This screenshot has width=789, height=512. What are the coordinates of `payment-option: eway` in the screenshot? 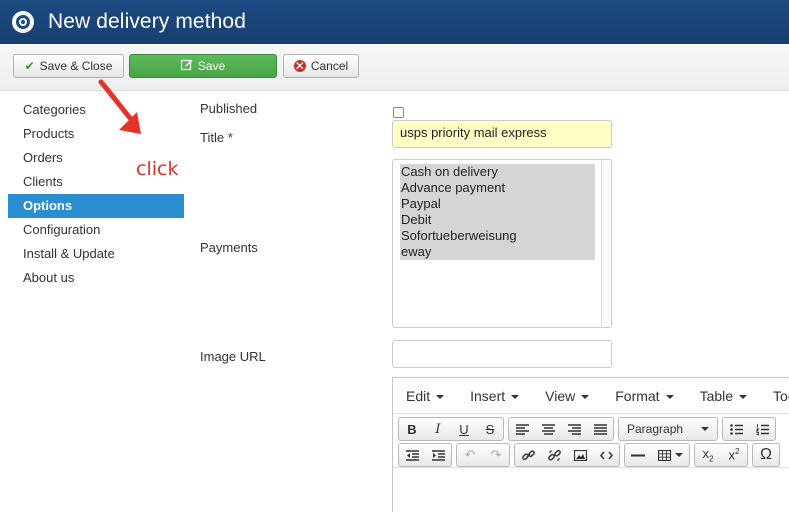 It's located at (497, 252).